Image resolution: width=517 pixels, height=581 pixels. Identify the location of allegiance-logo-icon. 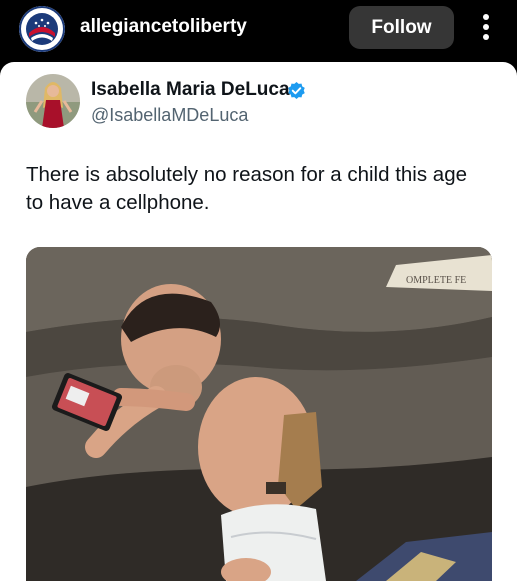
(42, 29).